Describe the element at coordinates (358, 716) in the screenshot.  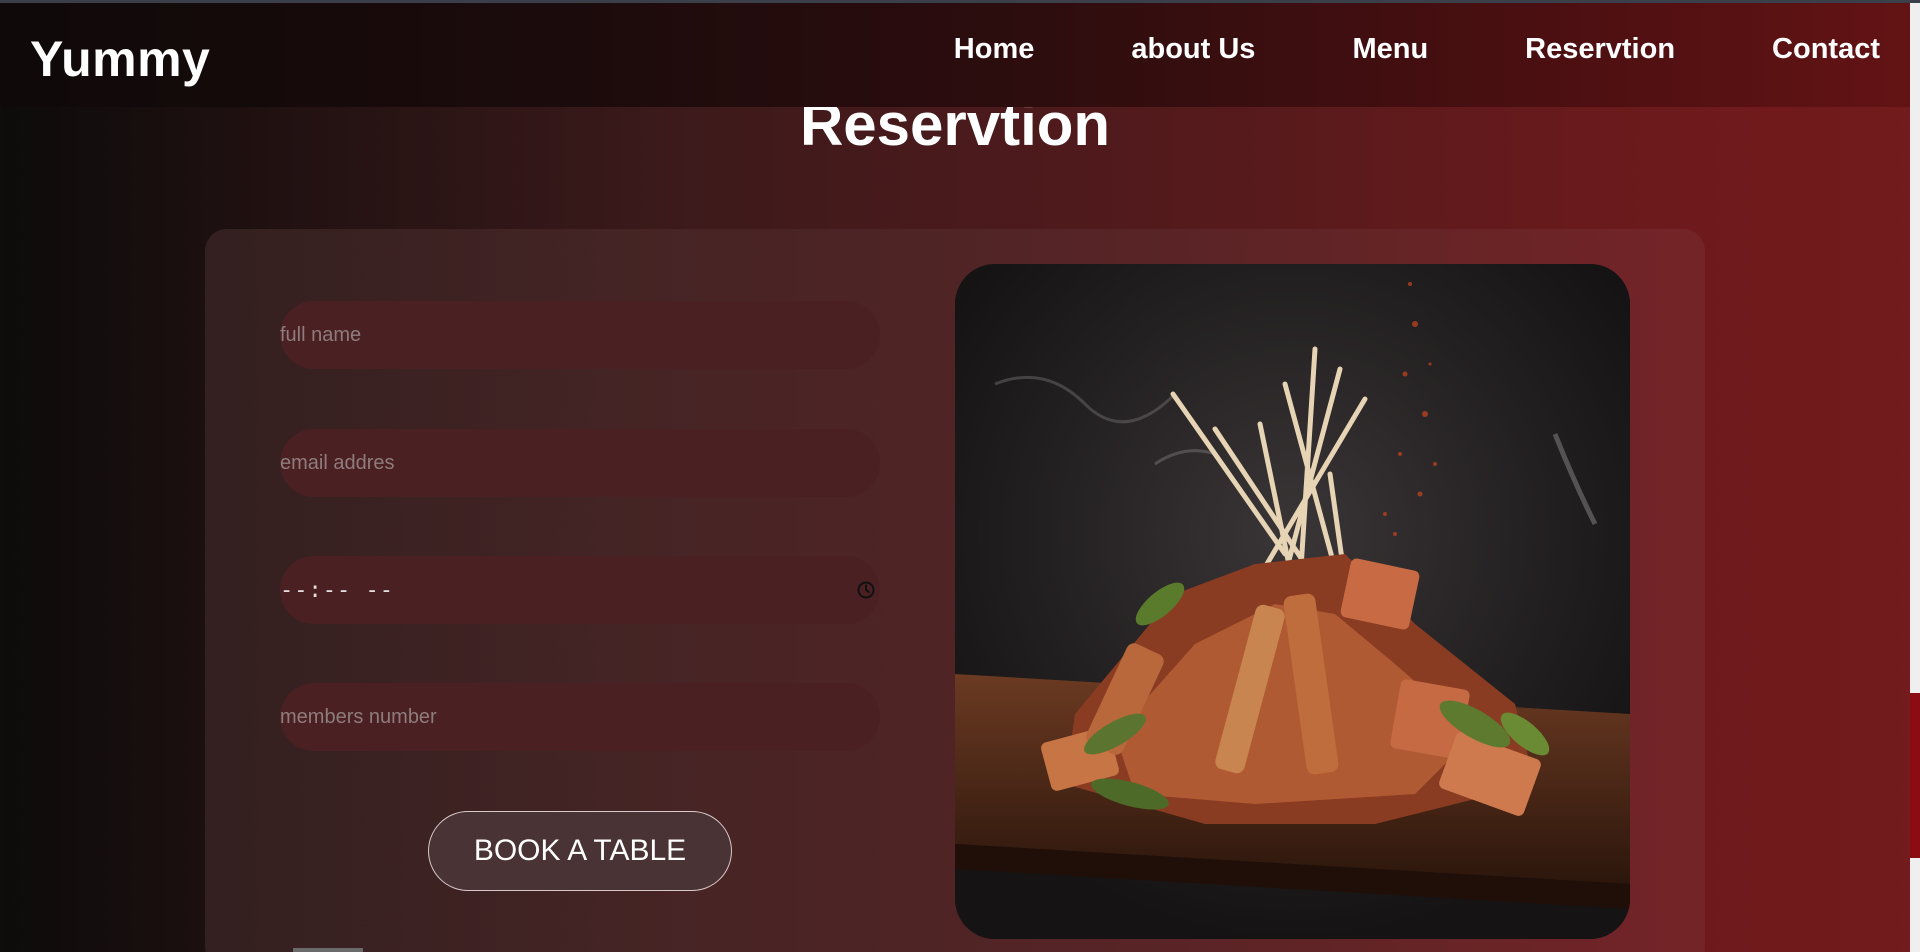
I see `members-placeholder: members number` at that location.